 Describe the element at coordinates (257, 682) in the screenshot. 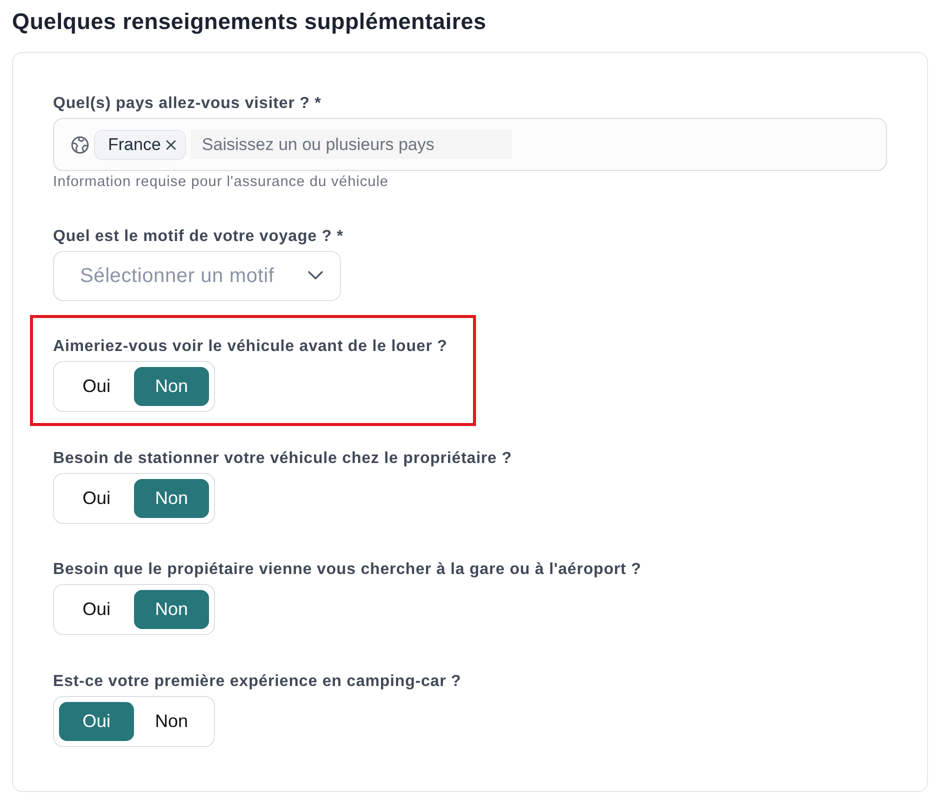

I see `field-label: Est-ce votre première expérience en camping-car ?` at that location.